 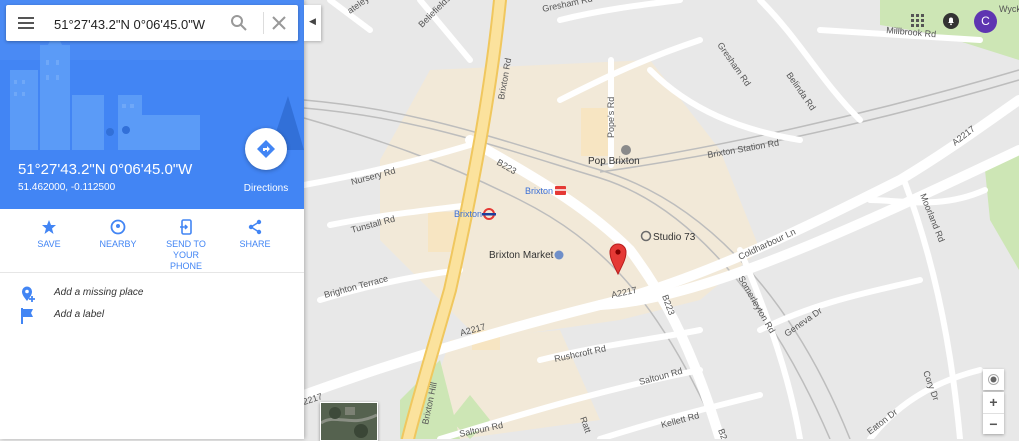 What do you see at coordinates (185, 266) in the screenshot?
I see `send-to-phone-label-line2: PHONE` at bounding box center [185, 266].